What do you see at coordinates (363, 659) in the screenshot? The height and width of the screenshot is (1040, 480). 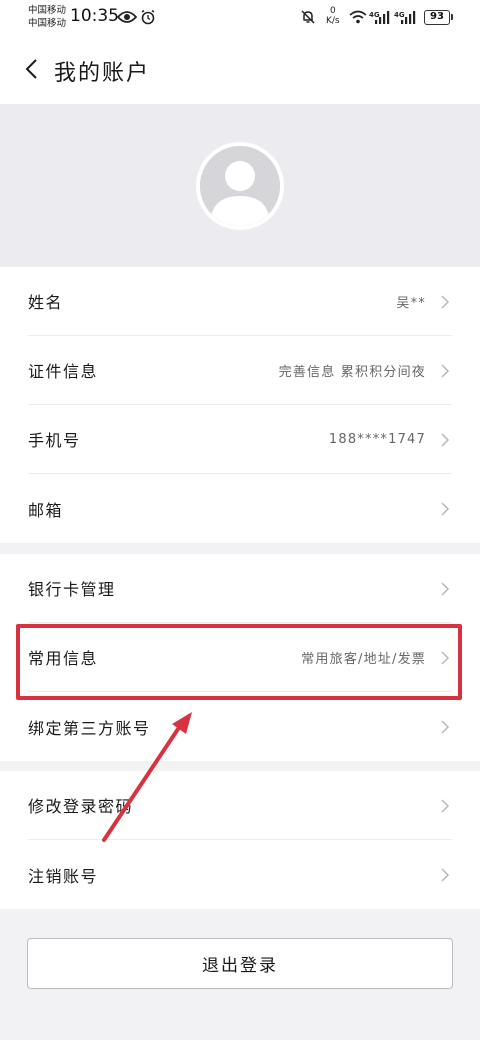 I see `row-value: 常用旅客/地址/发票` at bounding box center [363, 659].